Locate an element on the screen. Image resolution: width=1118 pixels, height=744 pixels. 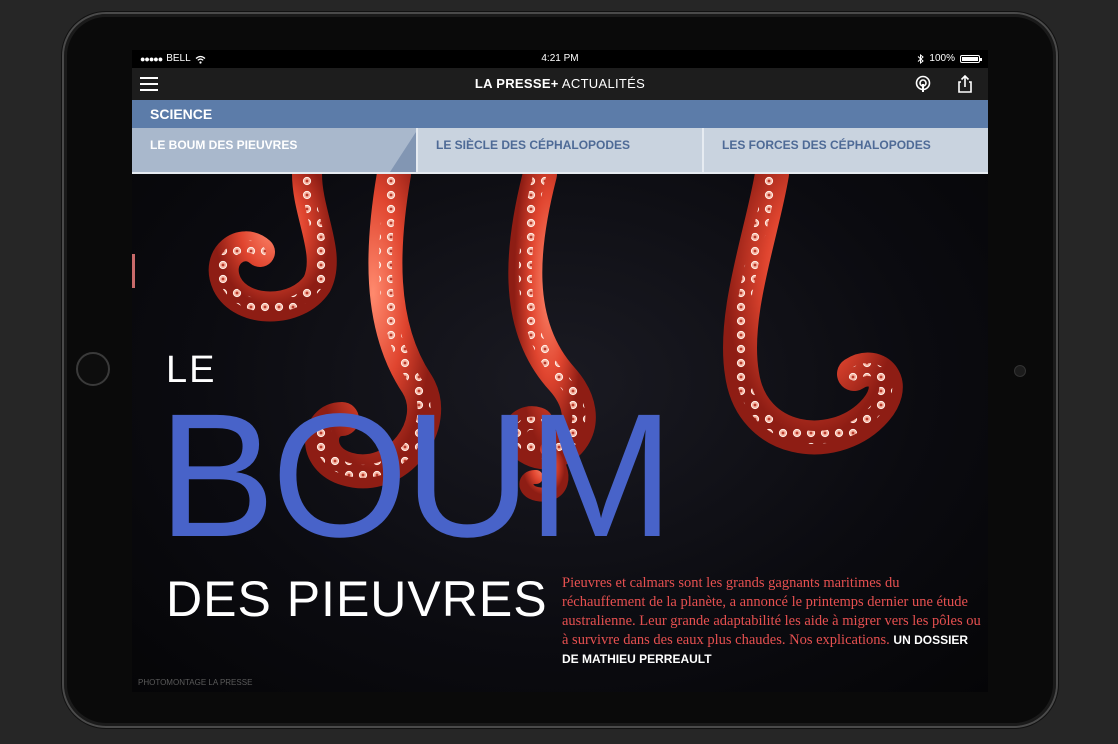
share-icon is located at coordinates (965, 84).